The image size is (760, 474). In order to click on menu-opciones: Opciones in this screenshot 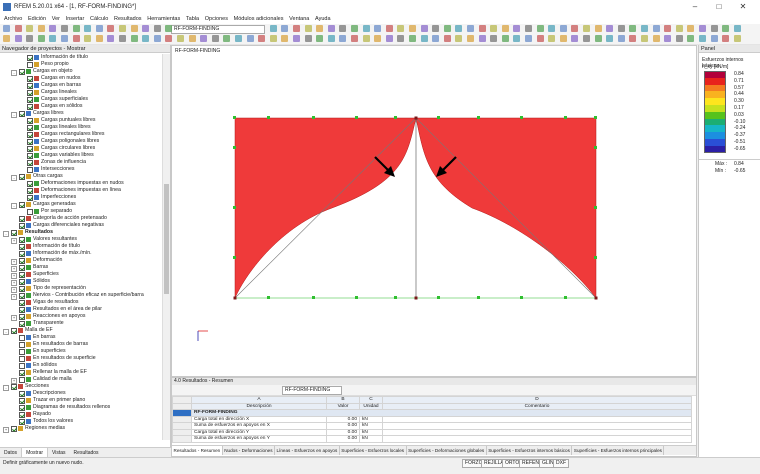, I will do `click(216, 19)`.